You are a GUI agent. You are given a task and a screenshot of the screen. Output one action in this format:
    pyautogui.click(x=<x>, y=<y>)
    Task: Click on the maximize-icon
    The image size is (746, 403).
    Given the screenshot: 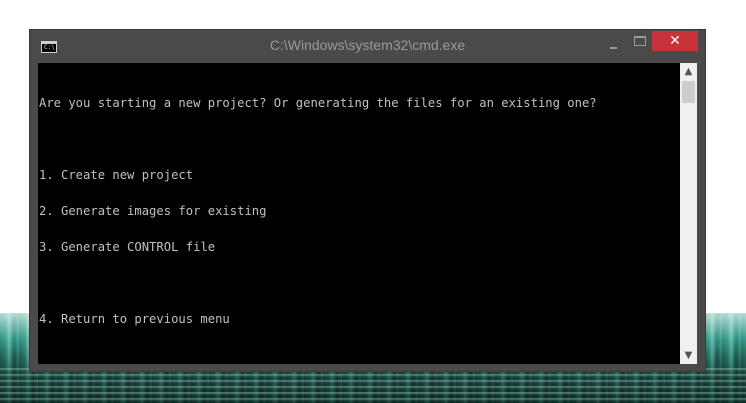 What is the action you would take?
    pyautogui.click(x=640, y=41)
    